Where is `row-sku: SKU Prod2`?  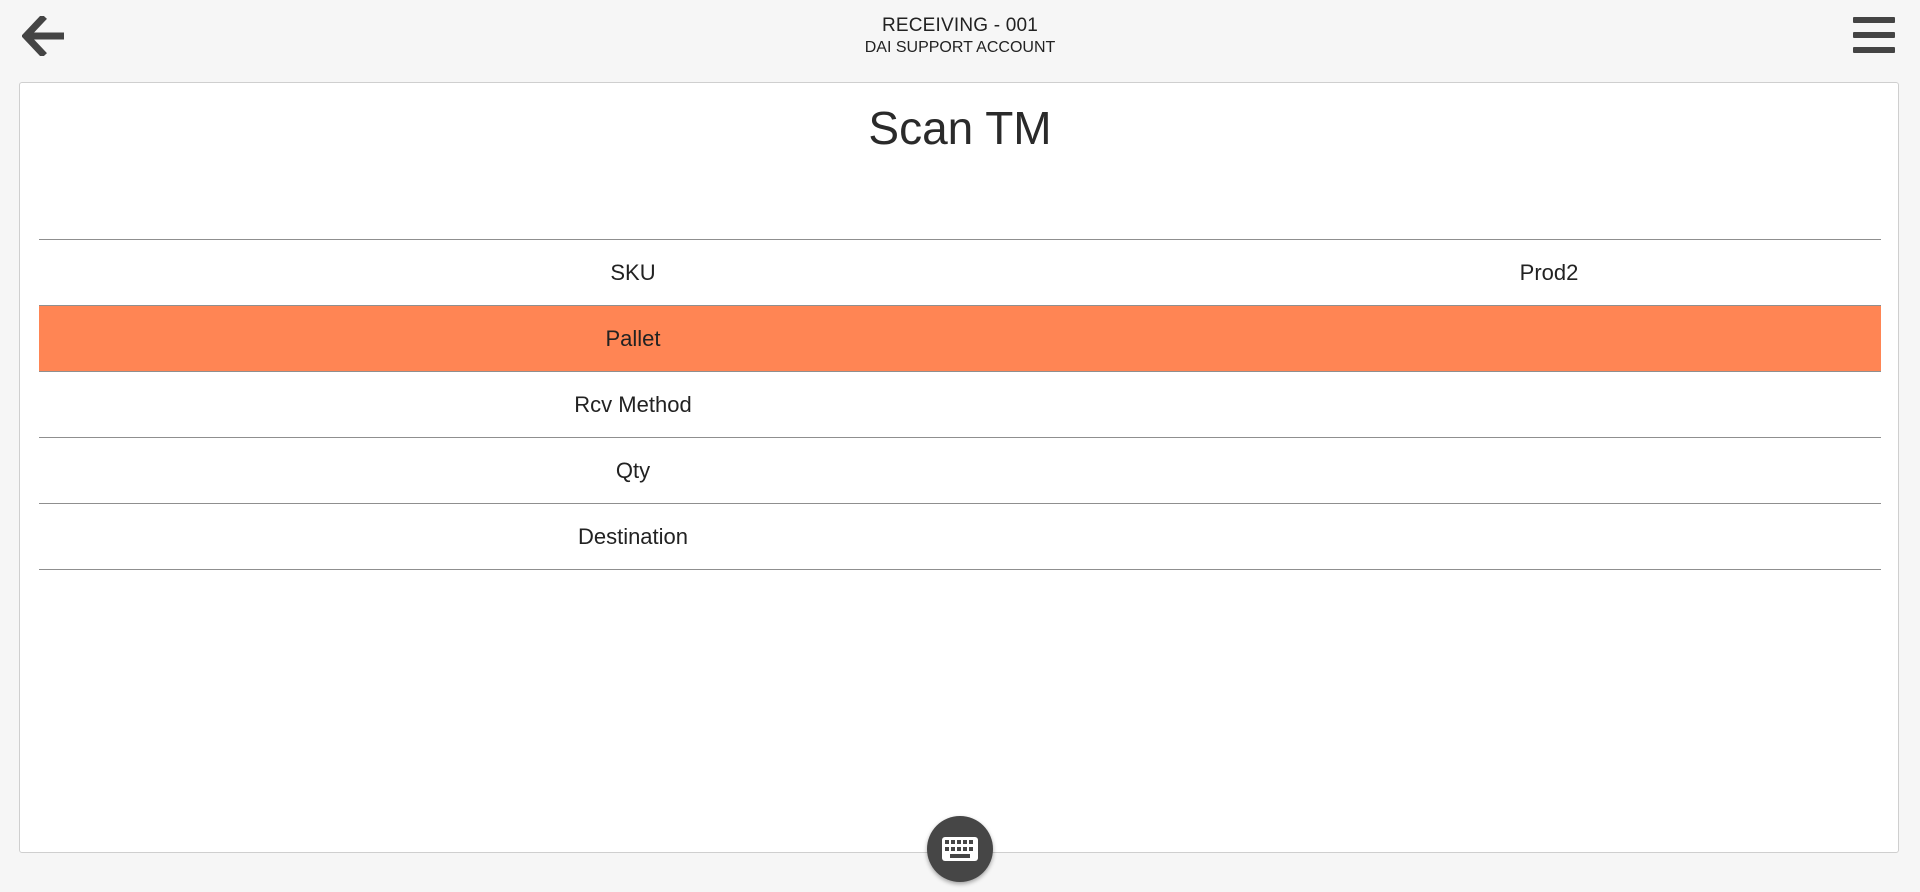 row-sku: SKU Prod2 is located at coordinates (960, 273).